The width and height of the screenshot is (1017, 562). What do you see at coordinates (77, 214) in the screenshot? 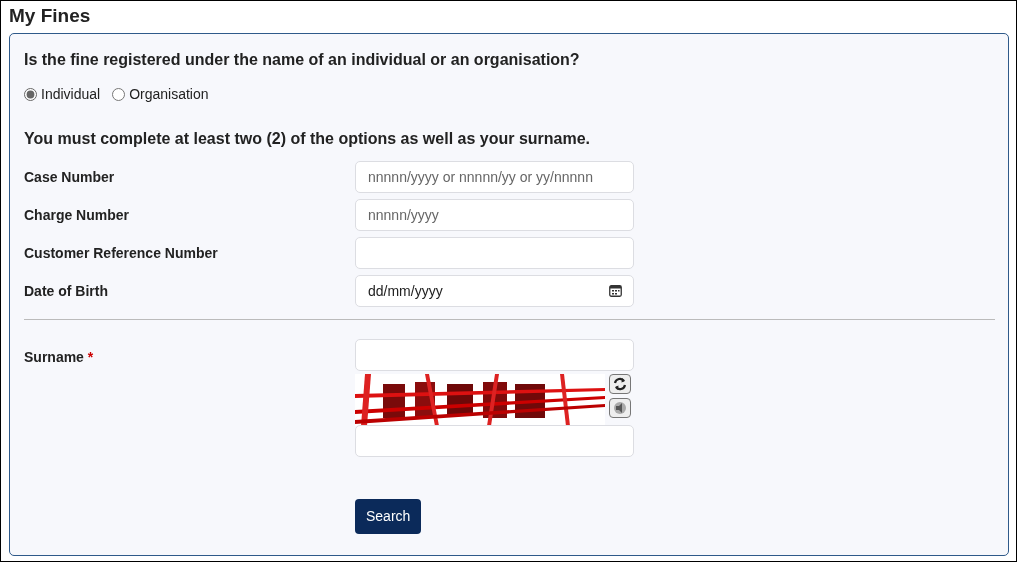
I see `field-label: Charge Number` at bounding box center [77, 214].